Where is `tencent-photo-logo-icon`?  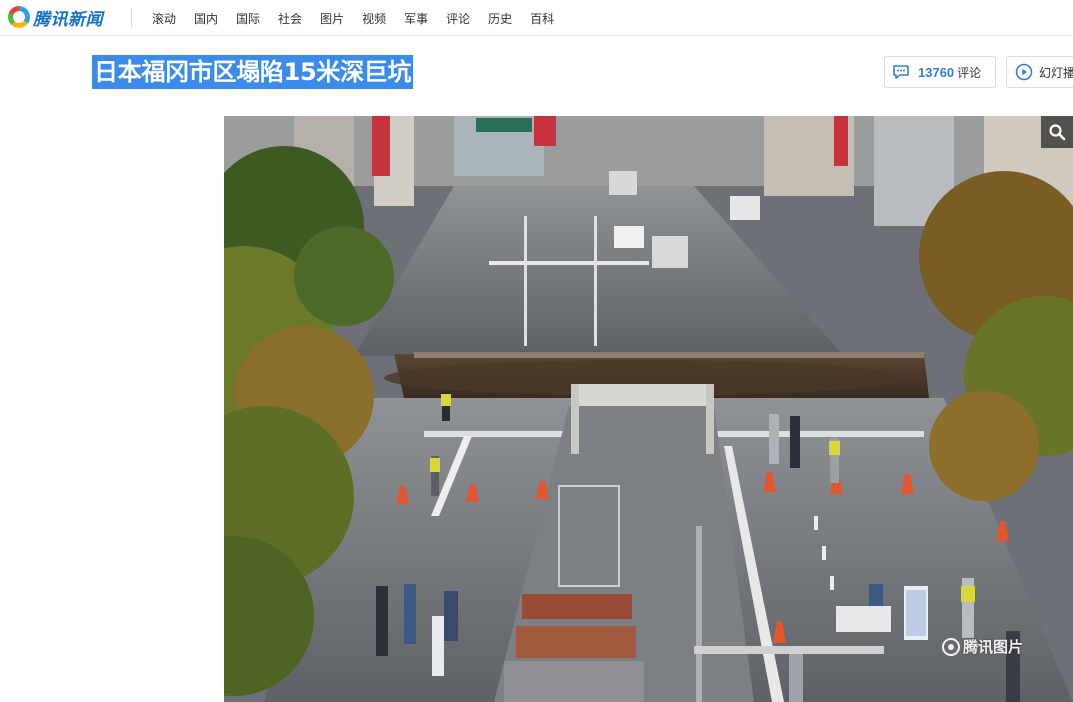
tencent-photo-logo-icon is located at coordinates (951, 646).